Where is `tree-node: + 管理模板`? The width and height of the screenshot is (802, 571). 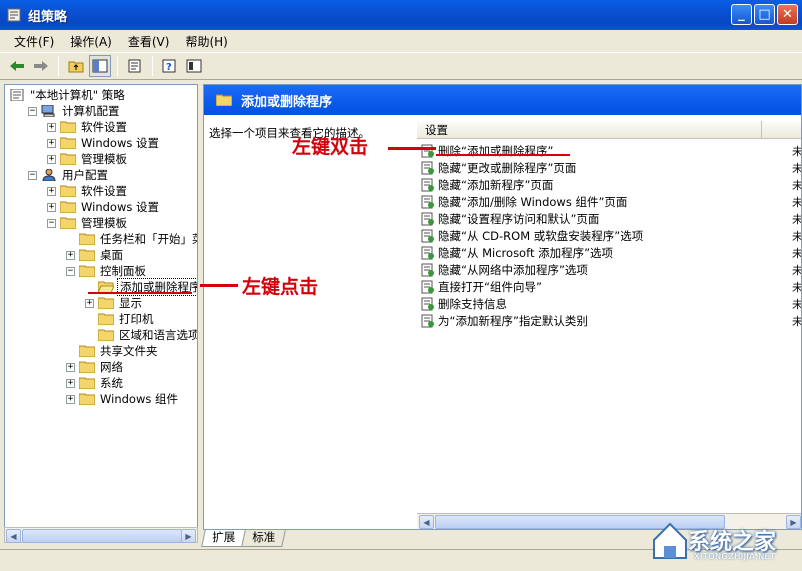 tree-node: + 管理模板 is located at coordinates (88, 159).